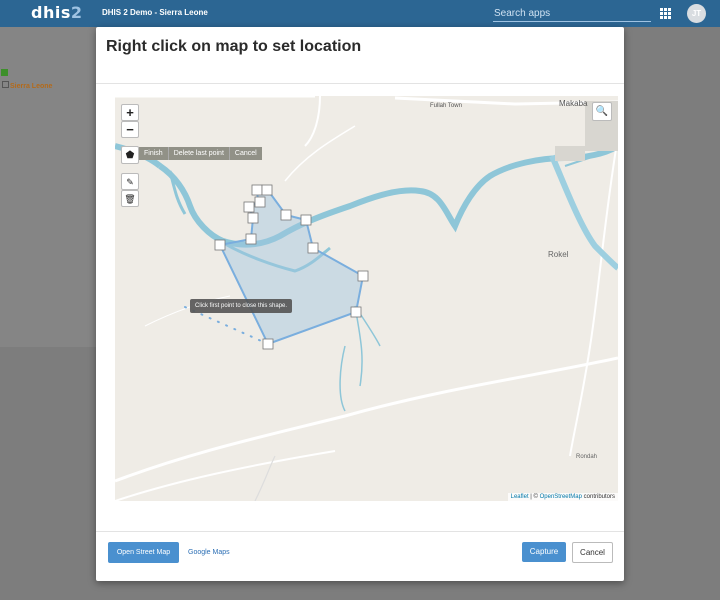  Describe the element at coordinates (4, 72) in the screenshot. I see `tree-root-icon` at that location.